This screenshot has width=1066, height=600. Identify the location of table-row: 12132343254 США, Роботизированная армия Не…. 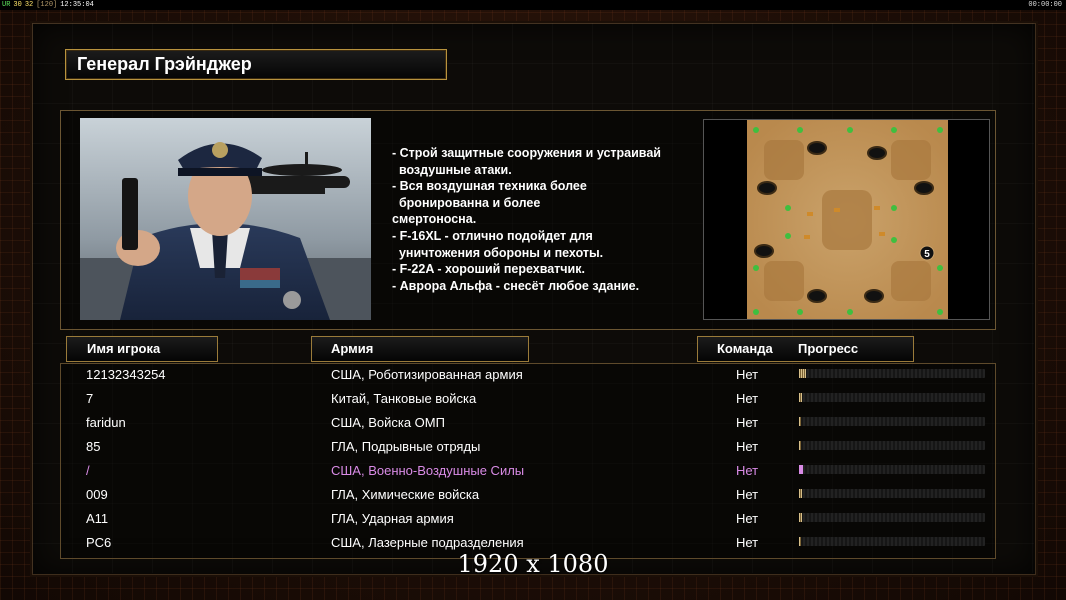
(528, 376).